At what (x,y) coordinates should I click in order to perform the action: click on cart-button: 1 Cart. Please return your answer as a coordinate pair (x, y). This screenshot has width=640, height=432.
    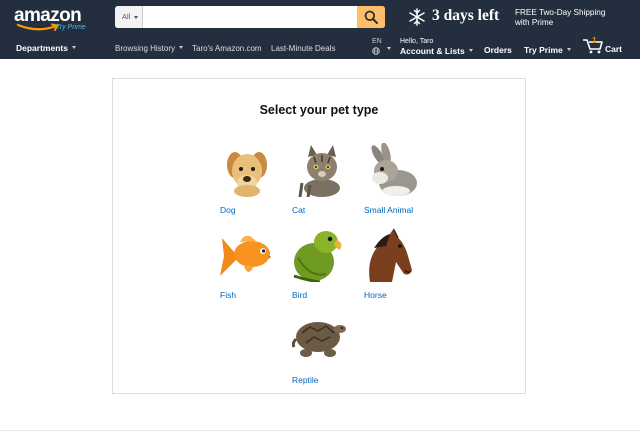
    Looking at the image, I should click on (607, 45).